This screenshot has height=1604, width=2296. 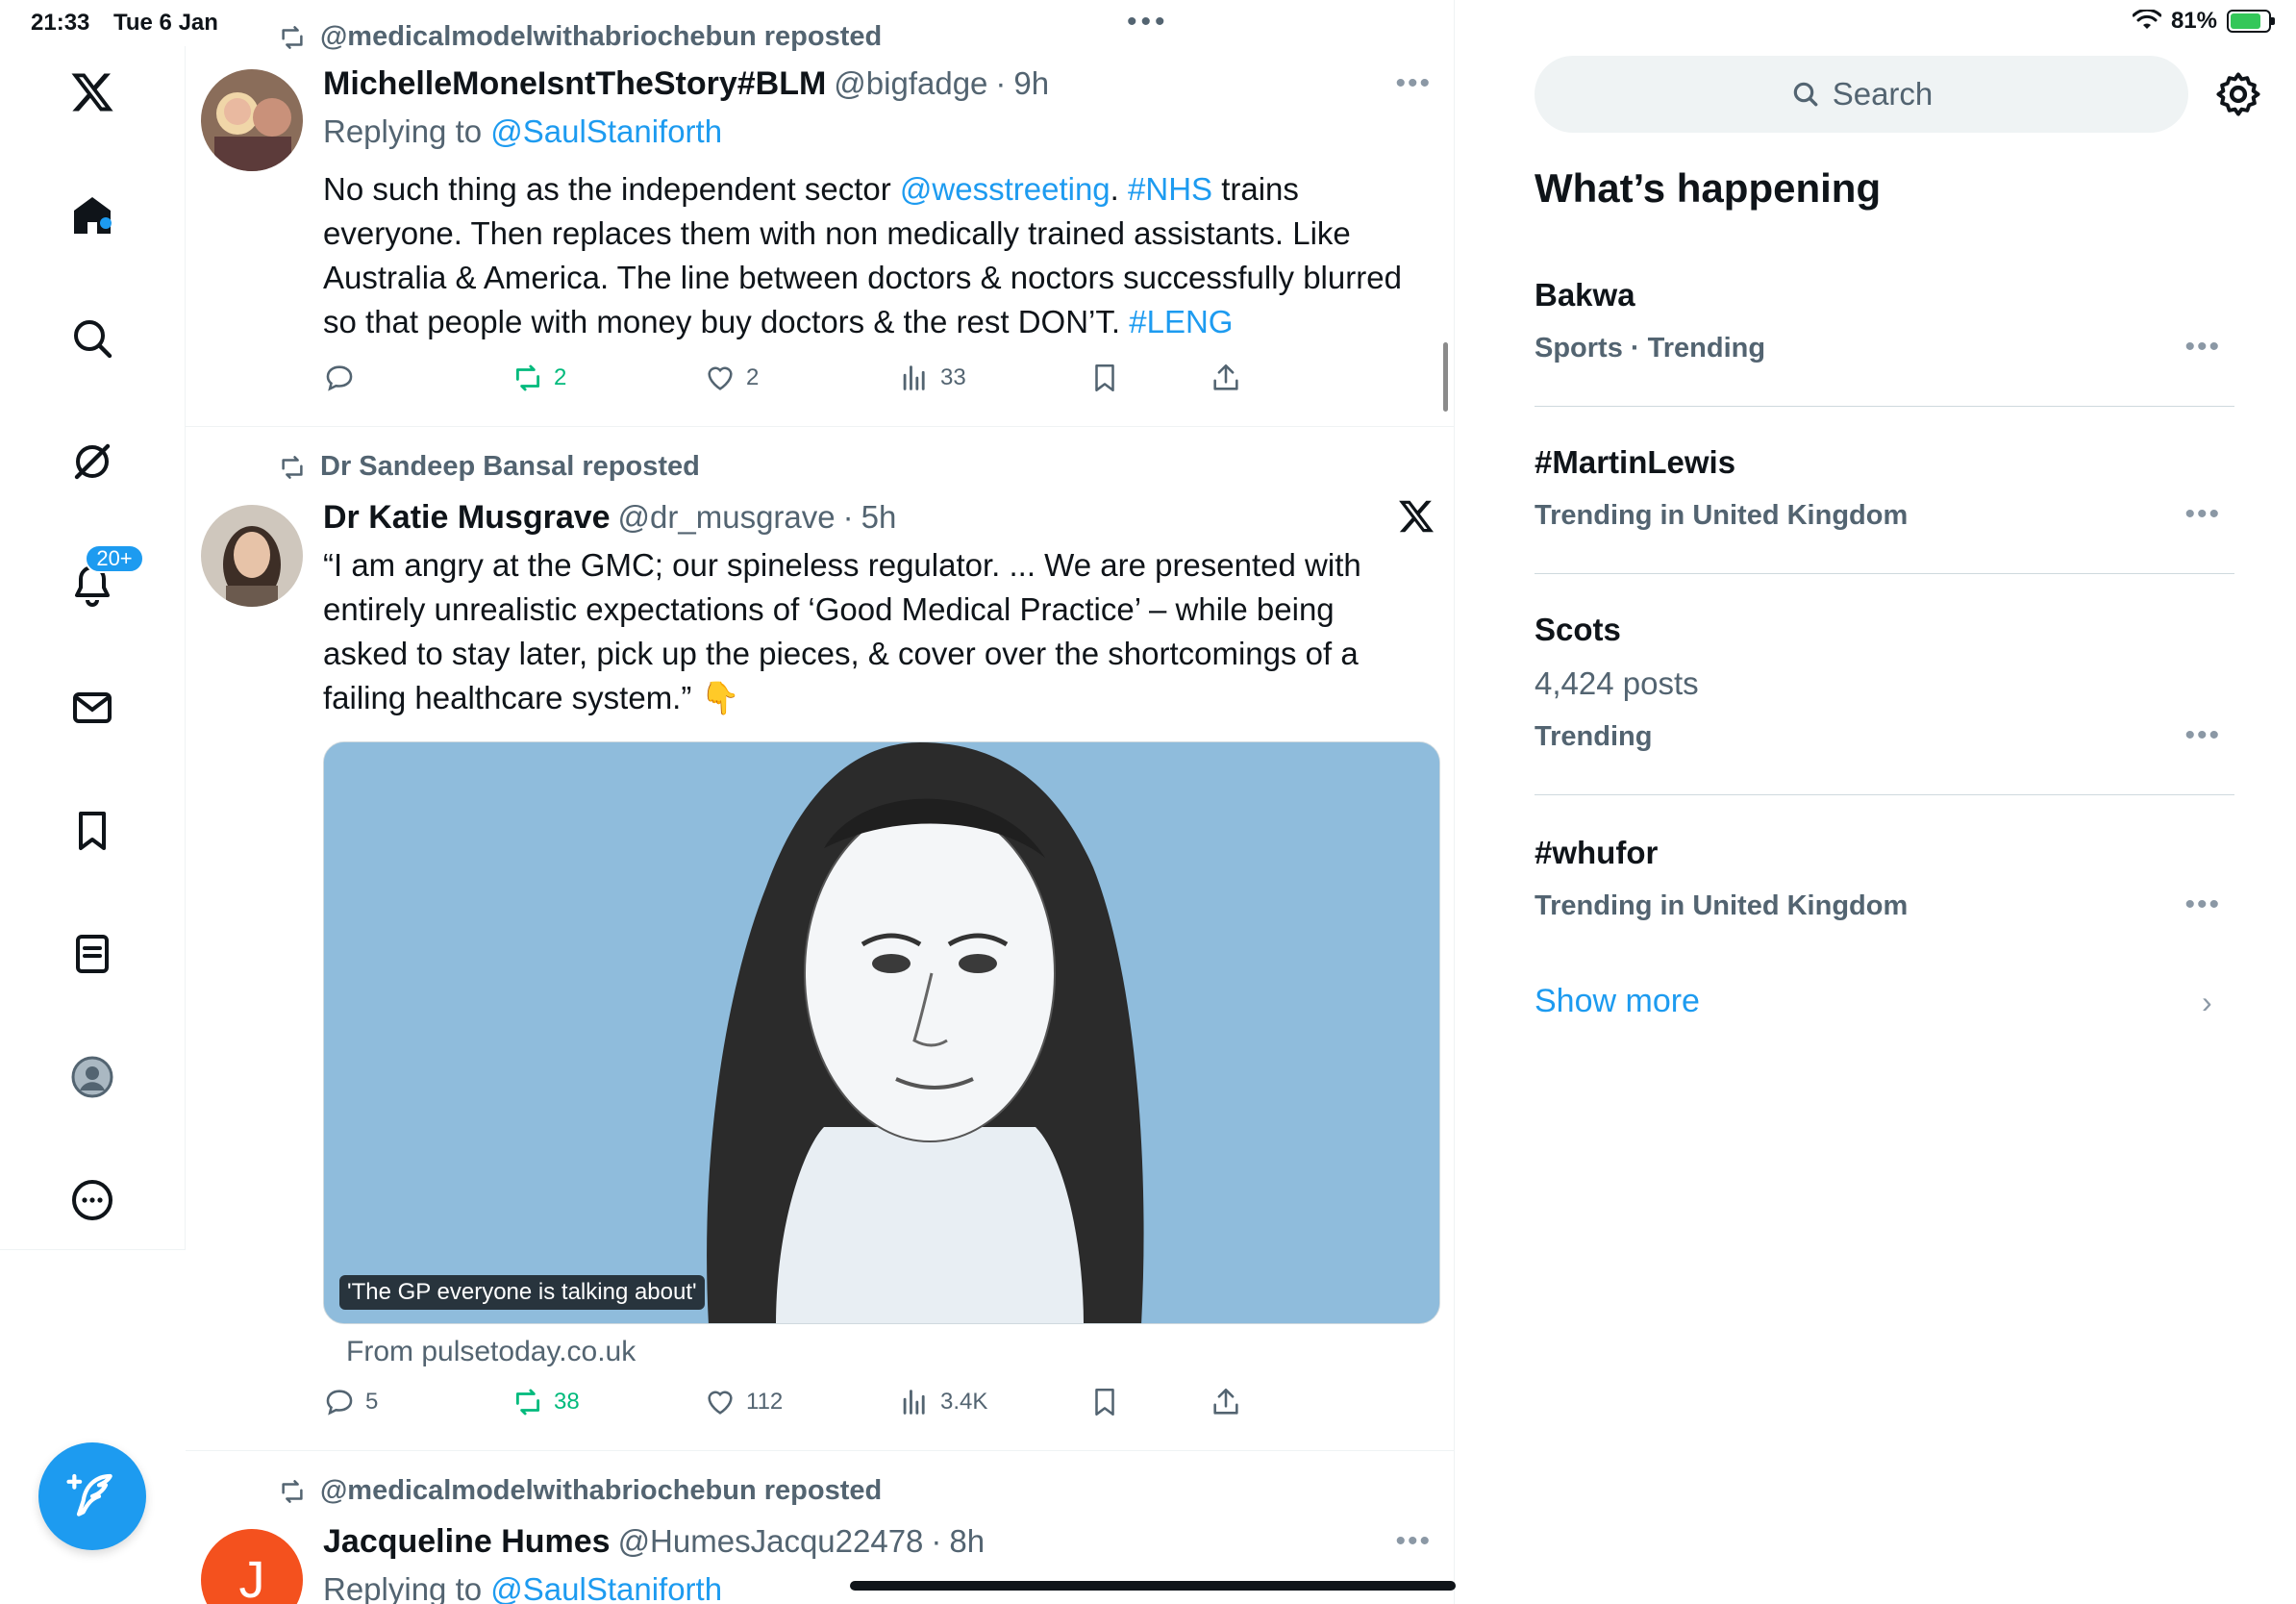 I want to click on home-icon, so click(x=92, y=215).